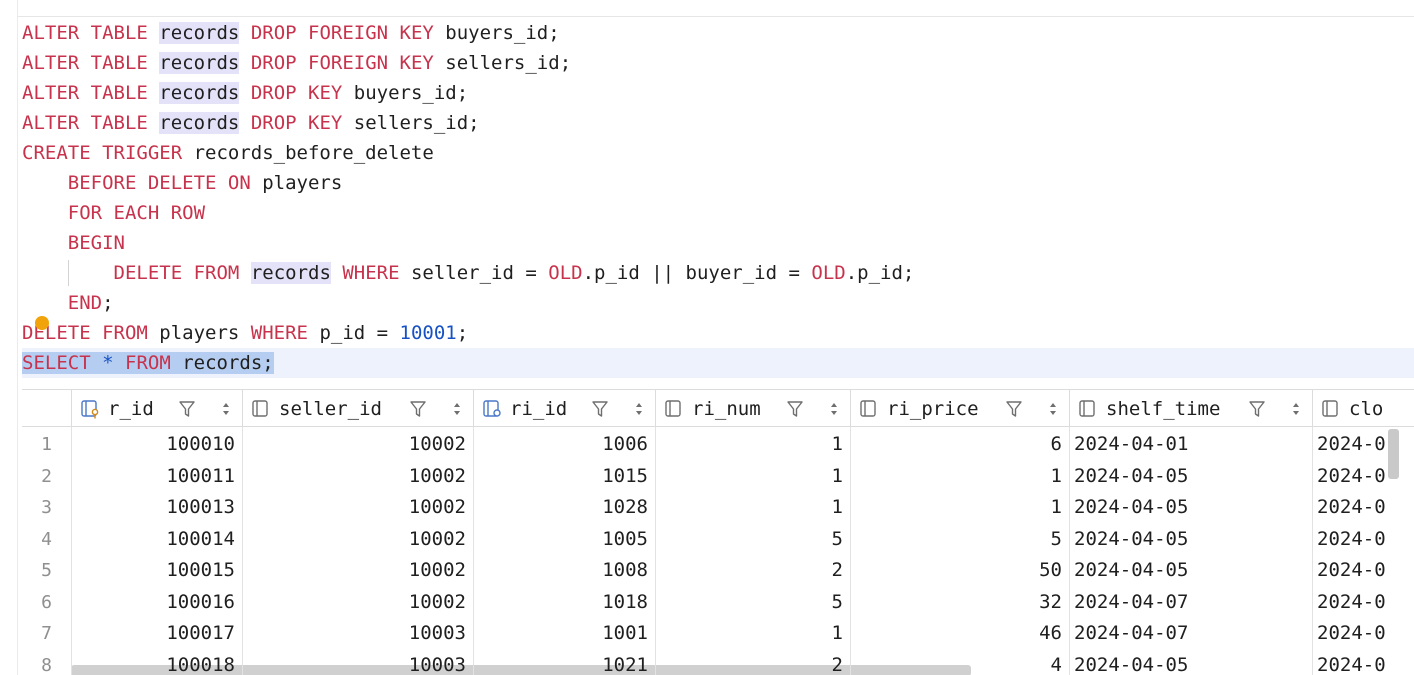  I want to click on table-cell: 100016, so click(156, 603).